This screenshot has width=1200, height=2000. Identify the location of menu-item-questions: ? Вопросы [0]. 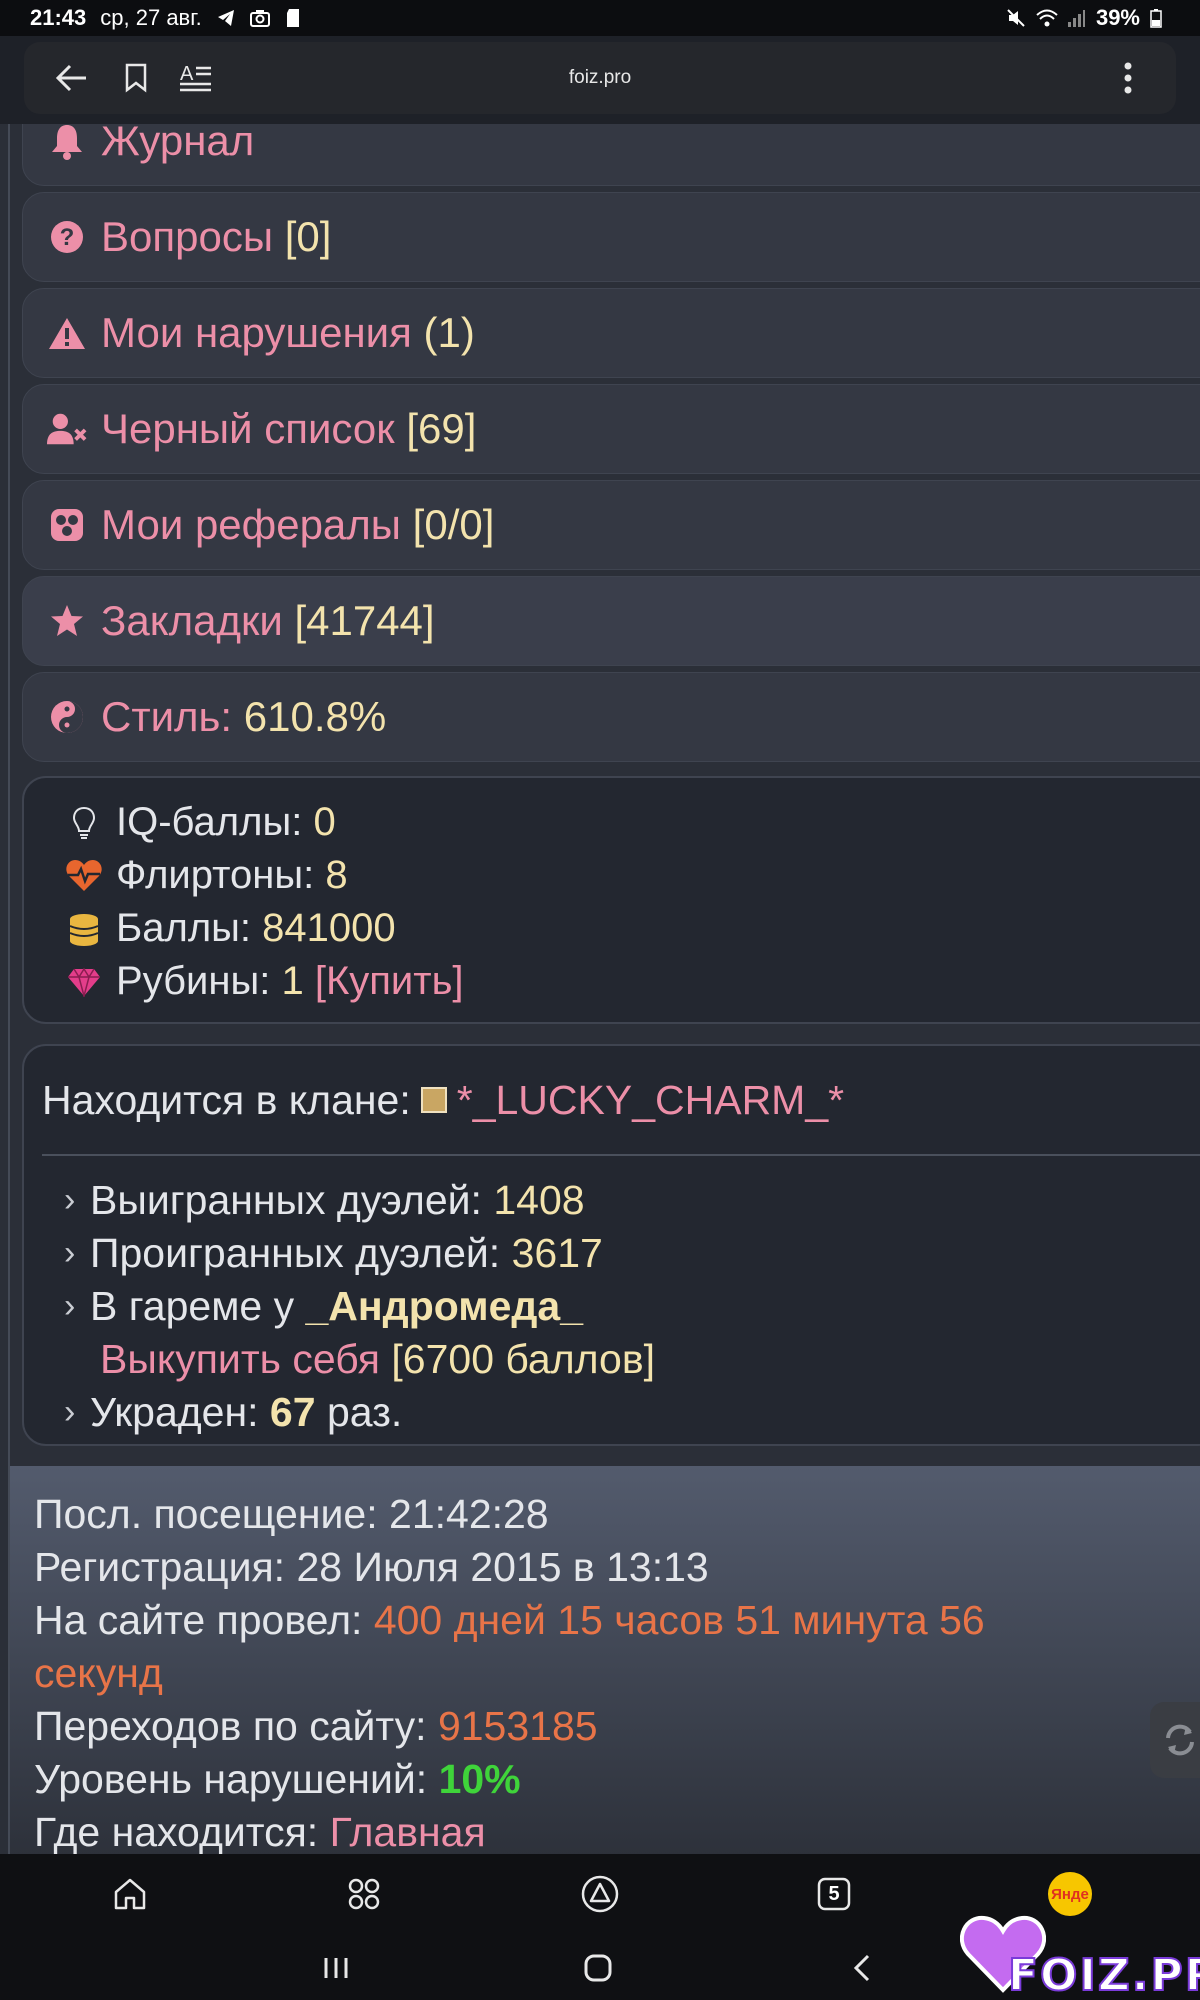
(611, 237).